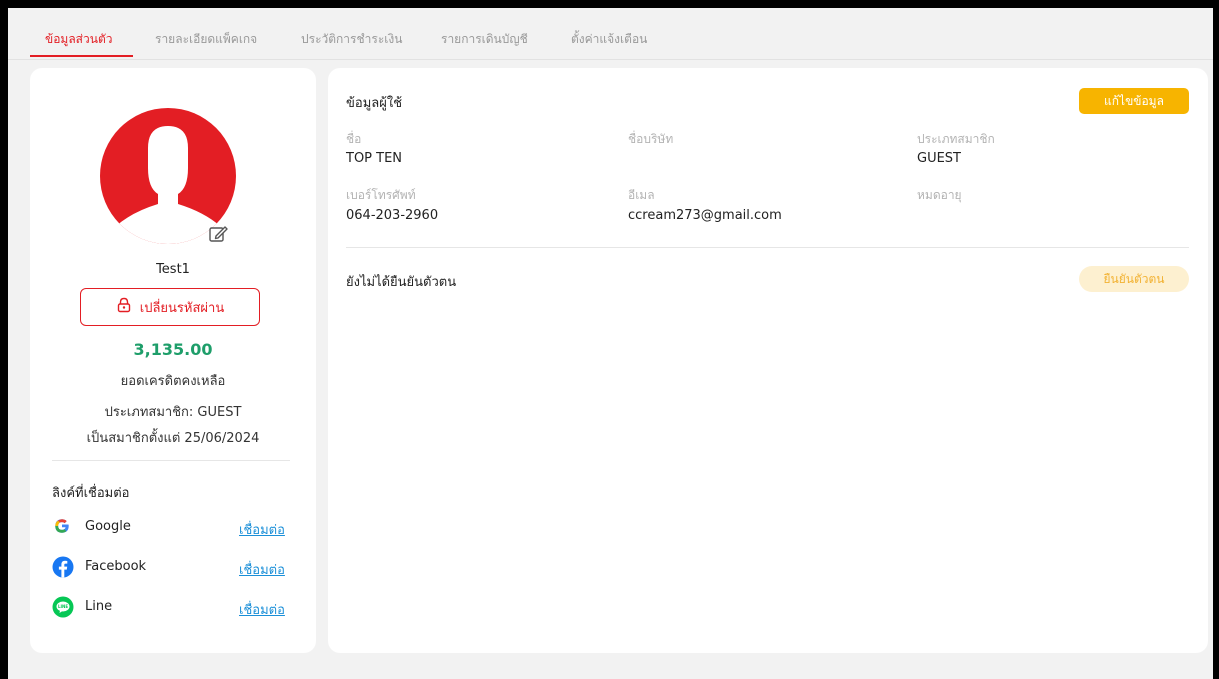  What do you see at coordinates (116, 566) in the screenshot?
I see `linked-item-name: Facebook` at bounding box center [116, 566].